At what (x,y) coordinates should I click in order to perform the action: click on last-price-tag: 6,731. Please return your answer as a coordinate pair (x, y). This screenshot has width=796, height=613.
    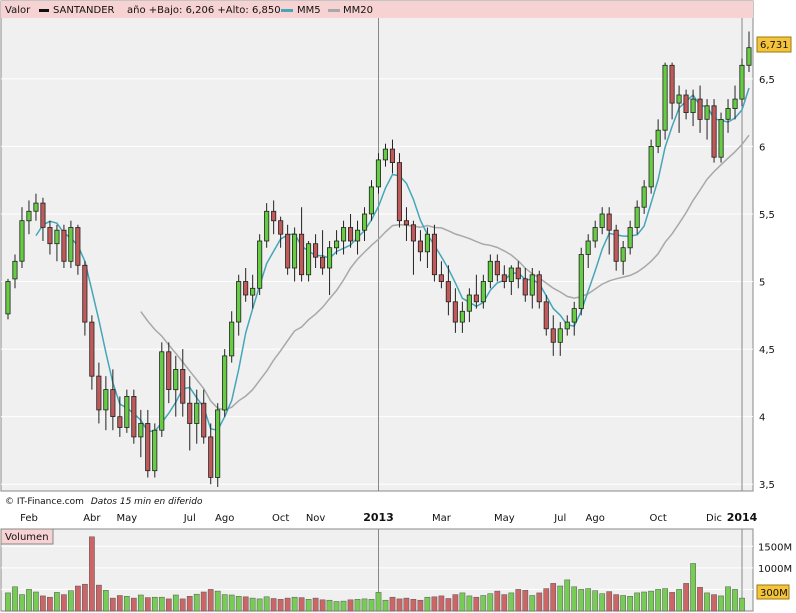
    Looking at the image, I should click on (774, 44).